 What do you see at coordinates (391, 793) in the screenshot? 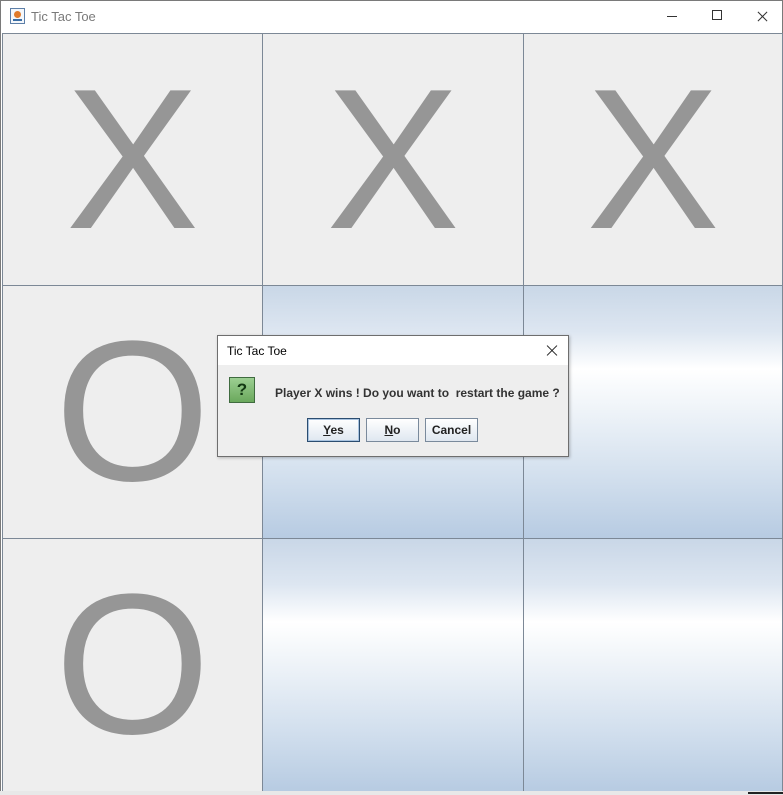
I see `window-bottom-edge` at bounding box center [391, 793].